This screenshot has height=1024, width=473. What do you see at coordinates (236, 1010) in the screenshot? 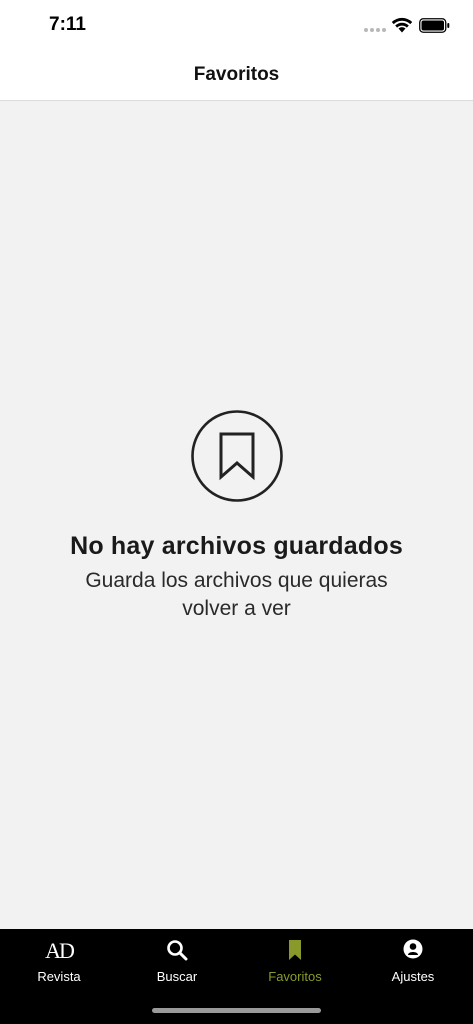
I see `home-indicator` at bounding box center [236, 1010].